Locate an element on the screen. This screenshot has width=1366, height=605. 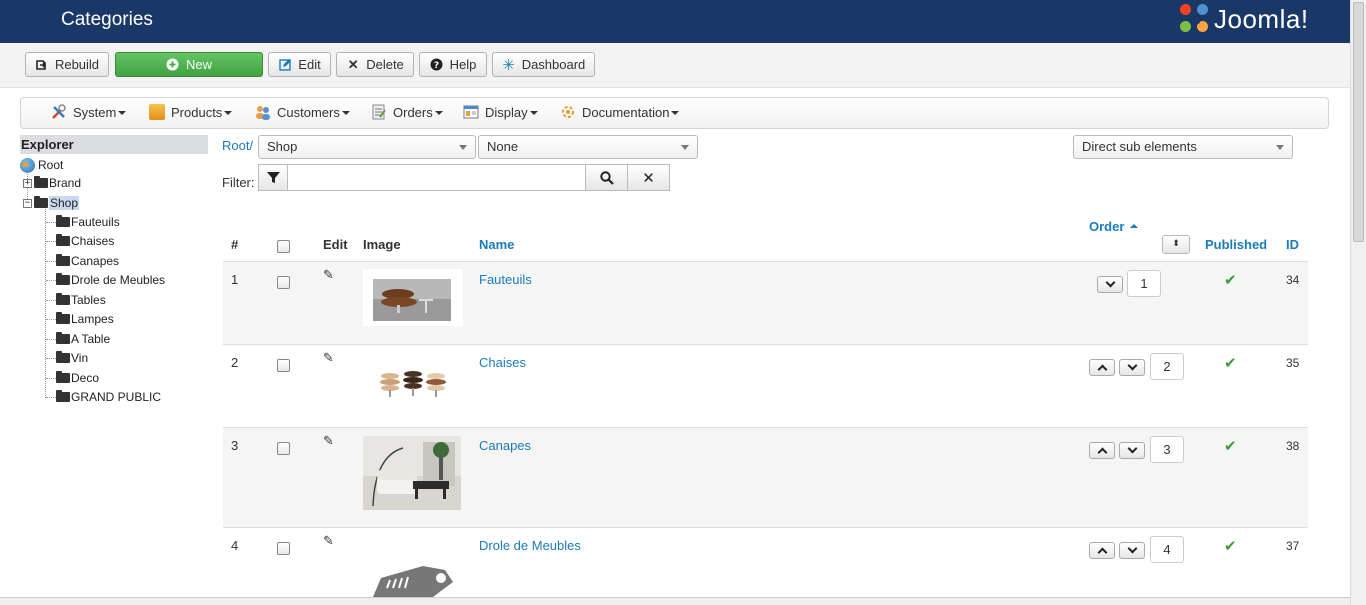
menu-documentation: Documentation is located at coordinates (620, 112).